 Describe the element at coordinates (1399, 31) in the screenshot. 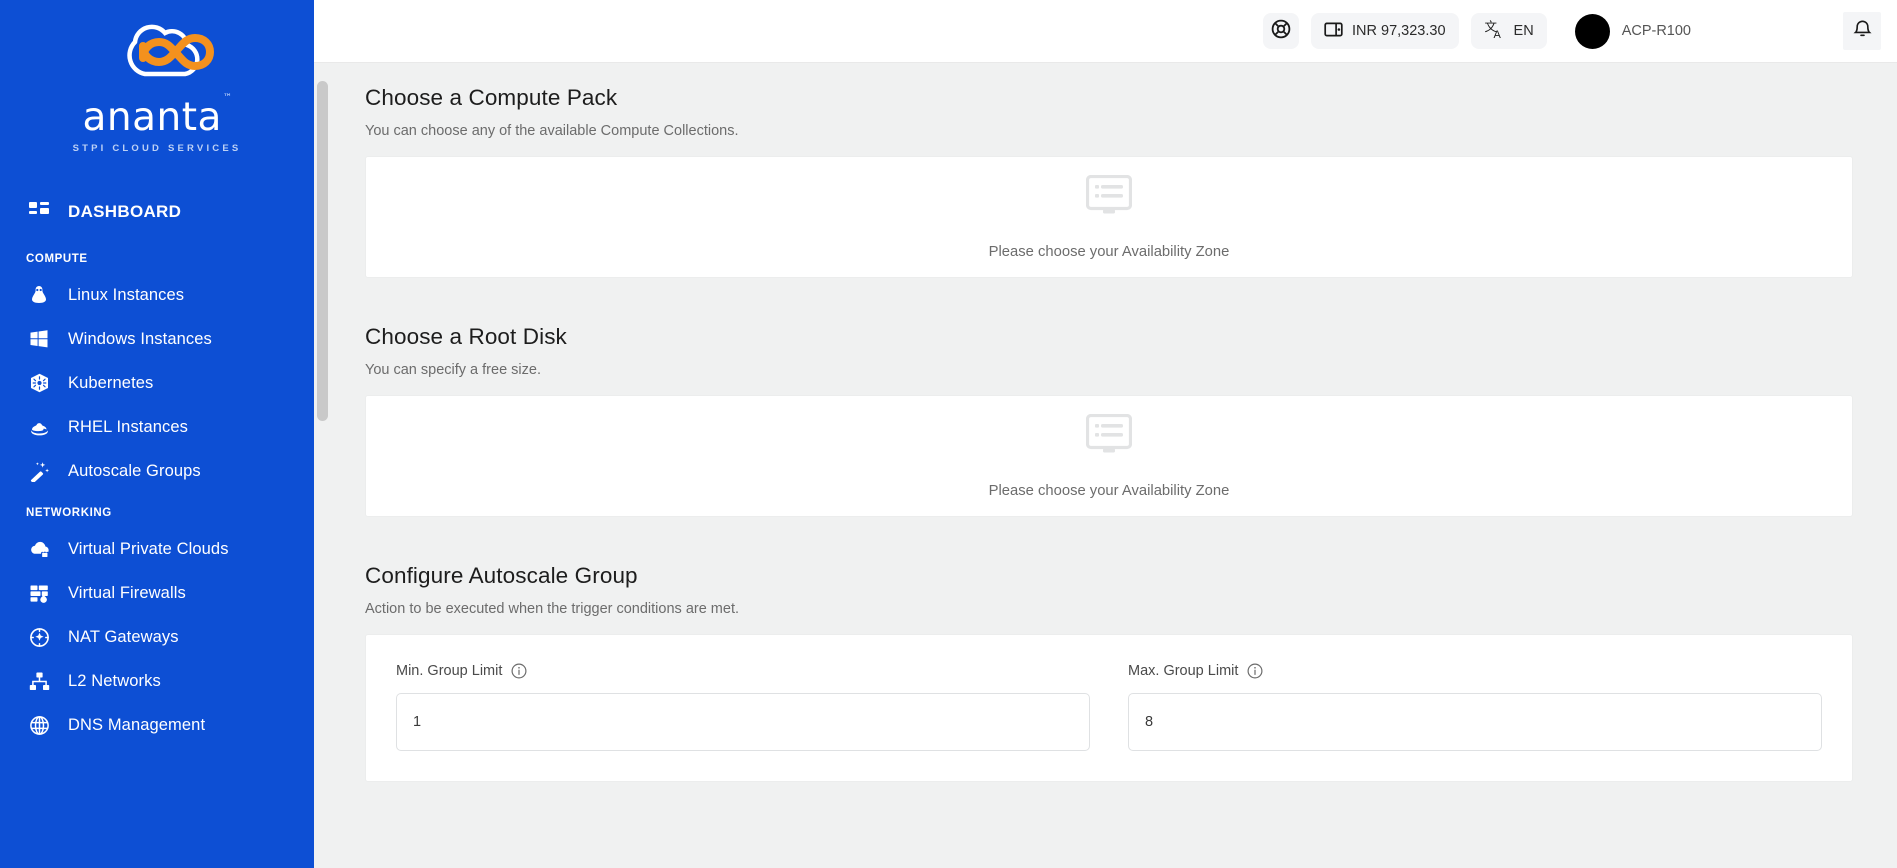

I see `wallet-amount-label: INR 97,323.30` at that location.